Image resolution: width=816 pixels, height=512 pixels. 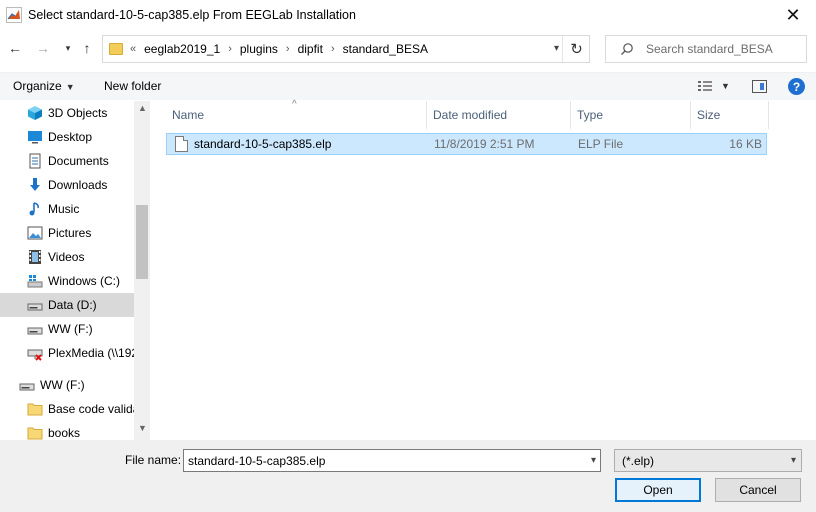 What do you see at coordinates (484, 144) in the screenshot?
I see `file-date-modified: 11/8/2019 2:51 PM` at bounding box center [484, 144].